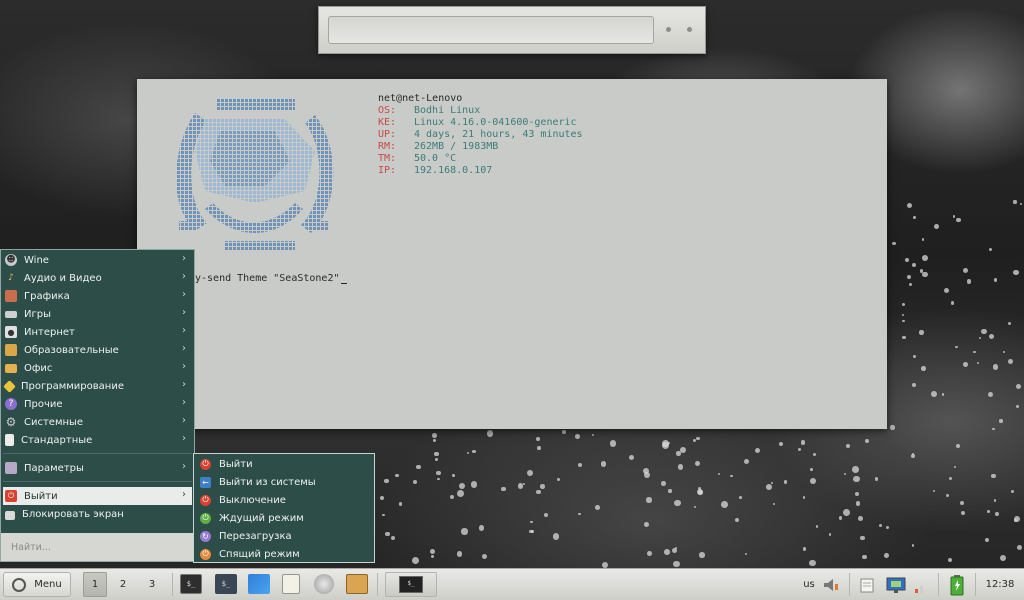 The image size is (1024, 600). I want to click on submenu-item-suspend: ⏻ Ждущий режим, so click(284, 518).